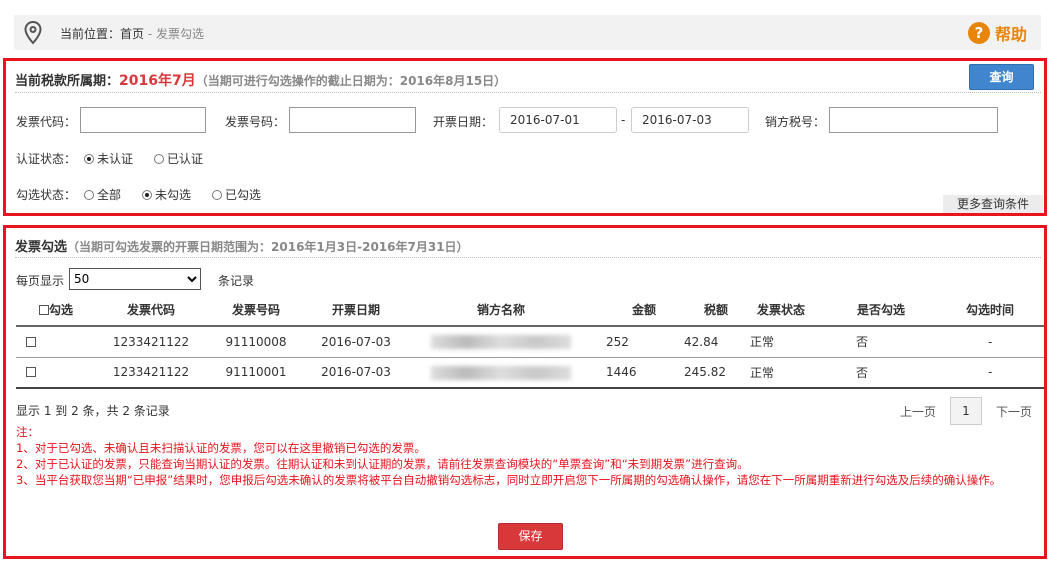 This screenshot has width=1058, height=562. What do you see at coordinates (351, 81) in the screenshot?
I see `deadline-note: （当期可进行勾选操作的截止日期为：2016年8月15日）` at bounding box center [351, 81].